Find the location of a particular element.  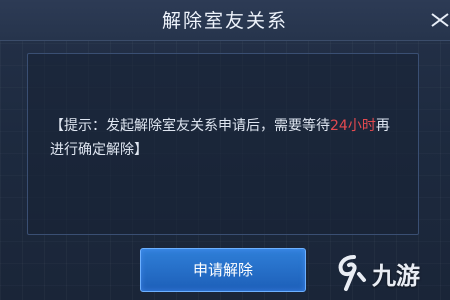

notice-prefix: 【提示：发起解除室友关系申请后，需要等待 is located at coordinates (190, 126).